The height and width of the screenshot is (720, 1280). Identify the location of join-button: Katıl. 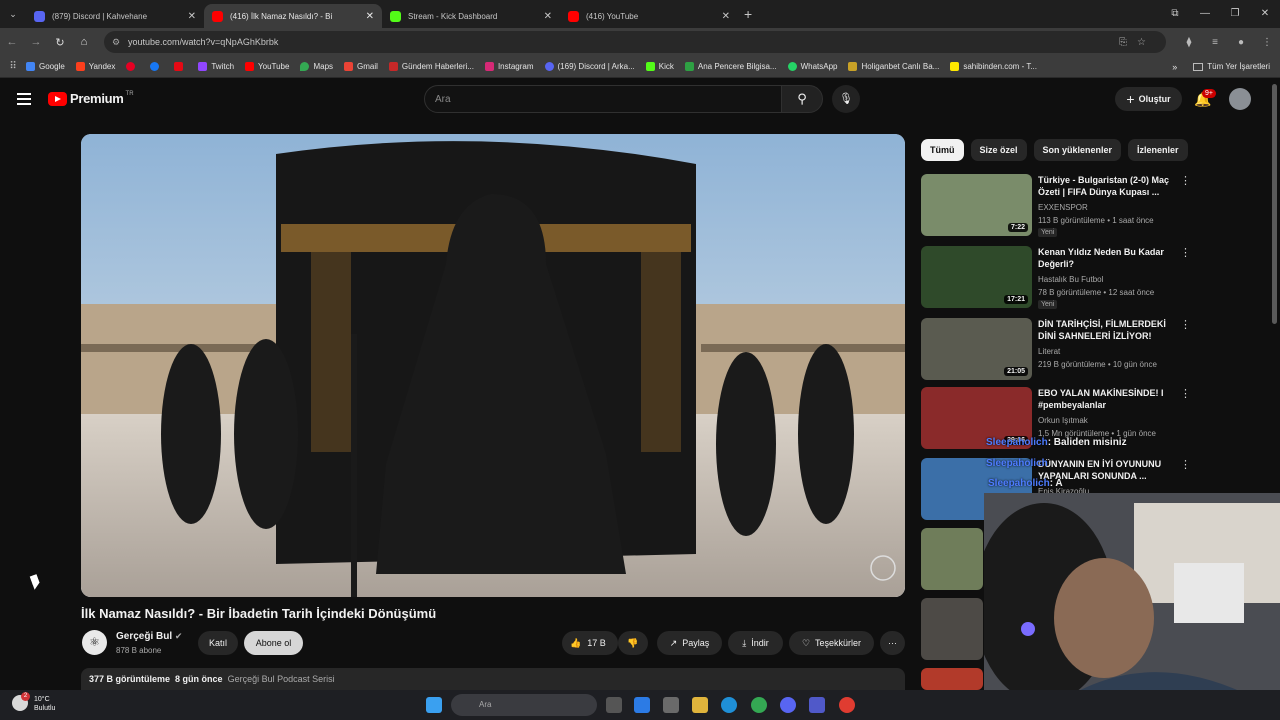
(218, 643).